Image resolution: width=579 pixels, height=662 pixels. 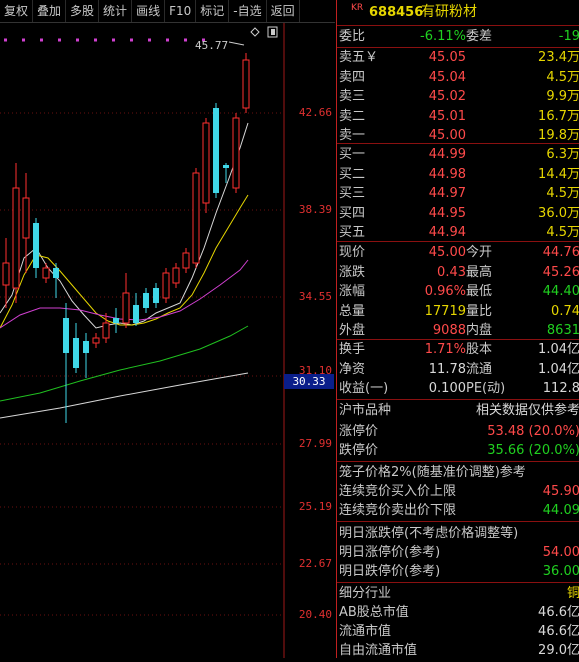 What do you see at coordinates (272, 32) in the screenshot?
I see `chart-copy-icon` at bounding box center [272, 32].